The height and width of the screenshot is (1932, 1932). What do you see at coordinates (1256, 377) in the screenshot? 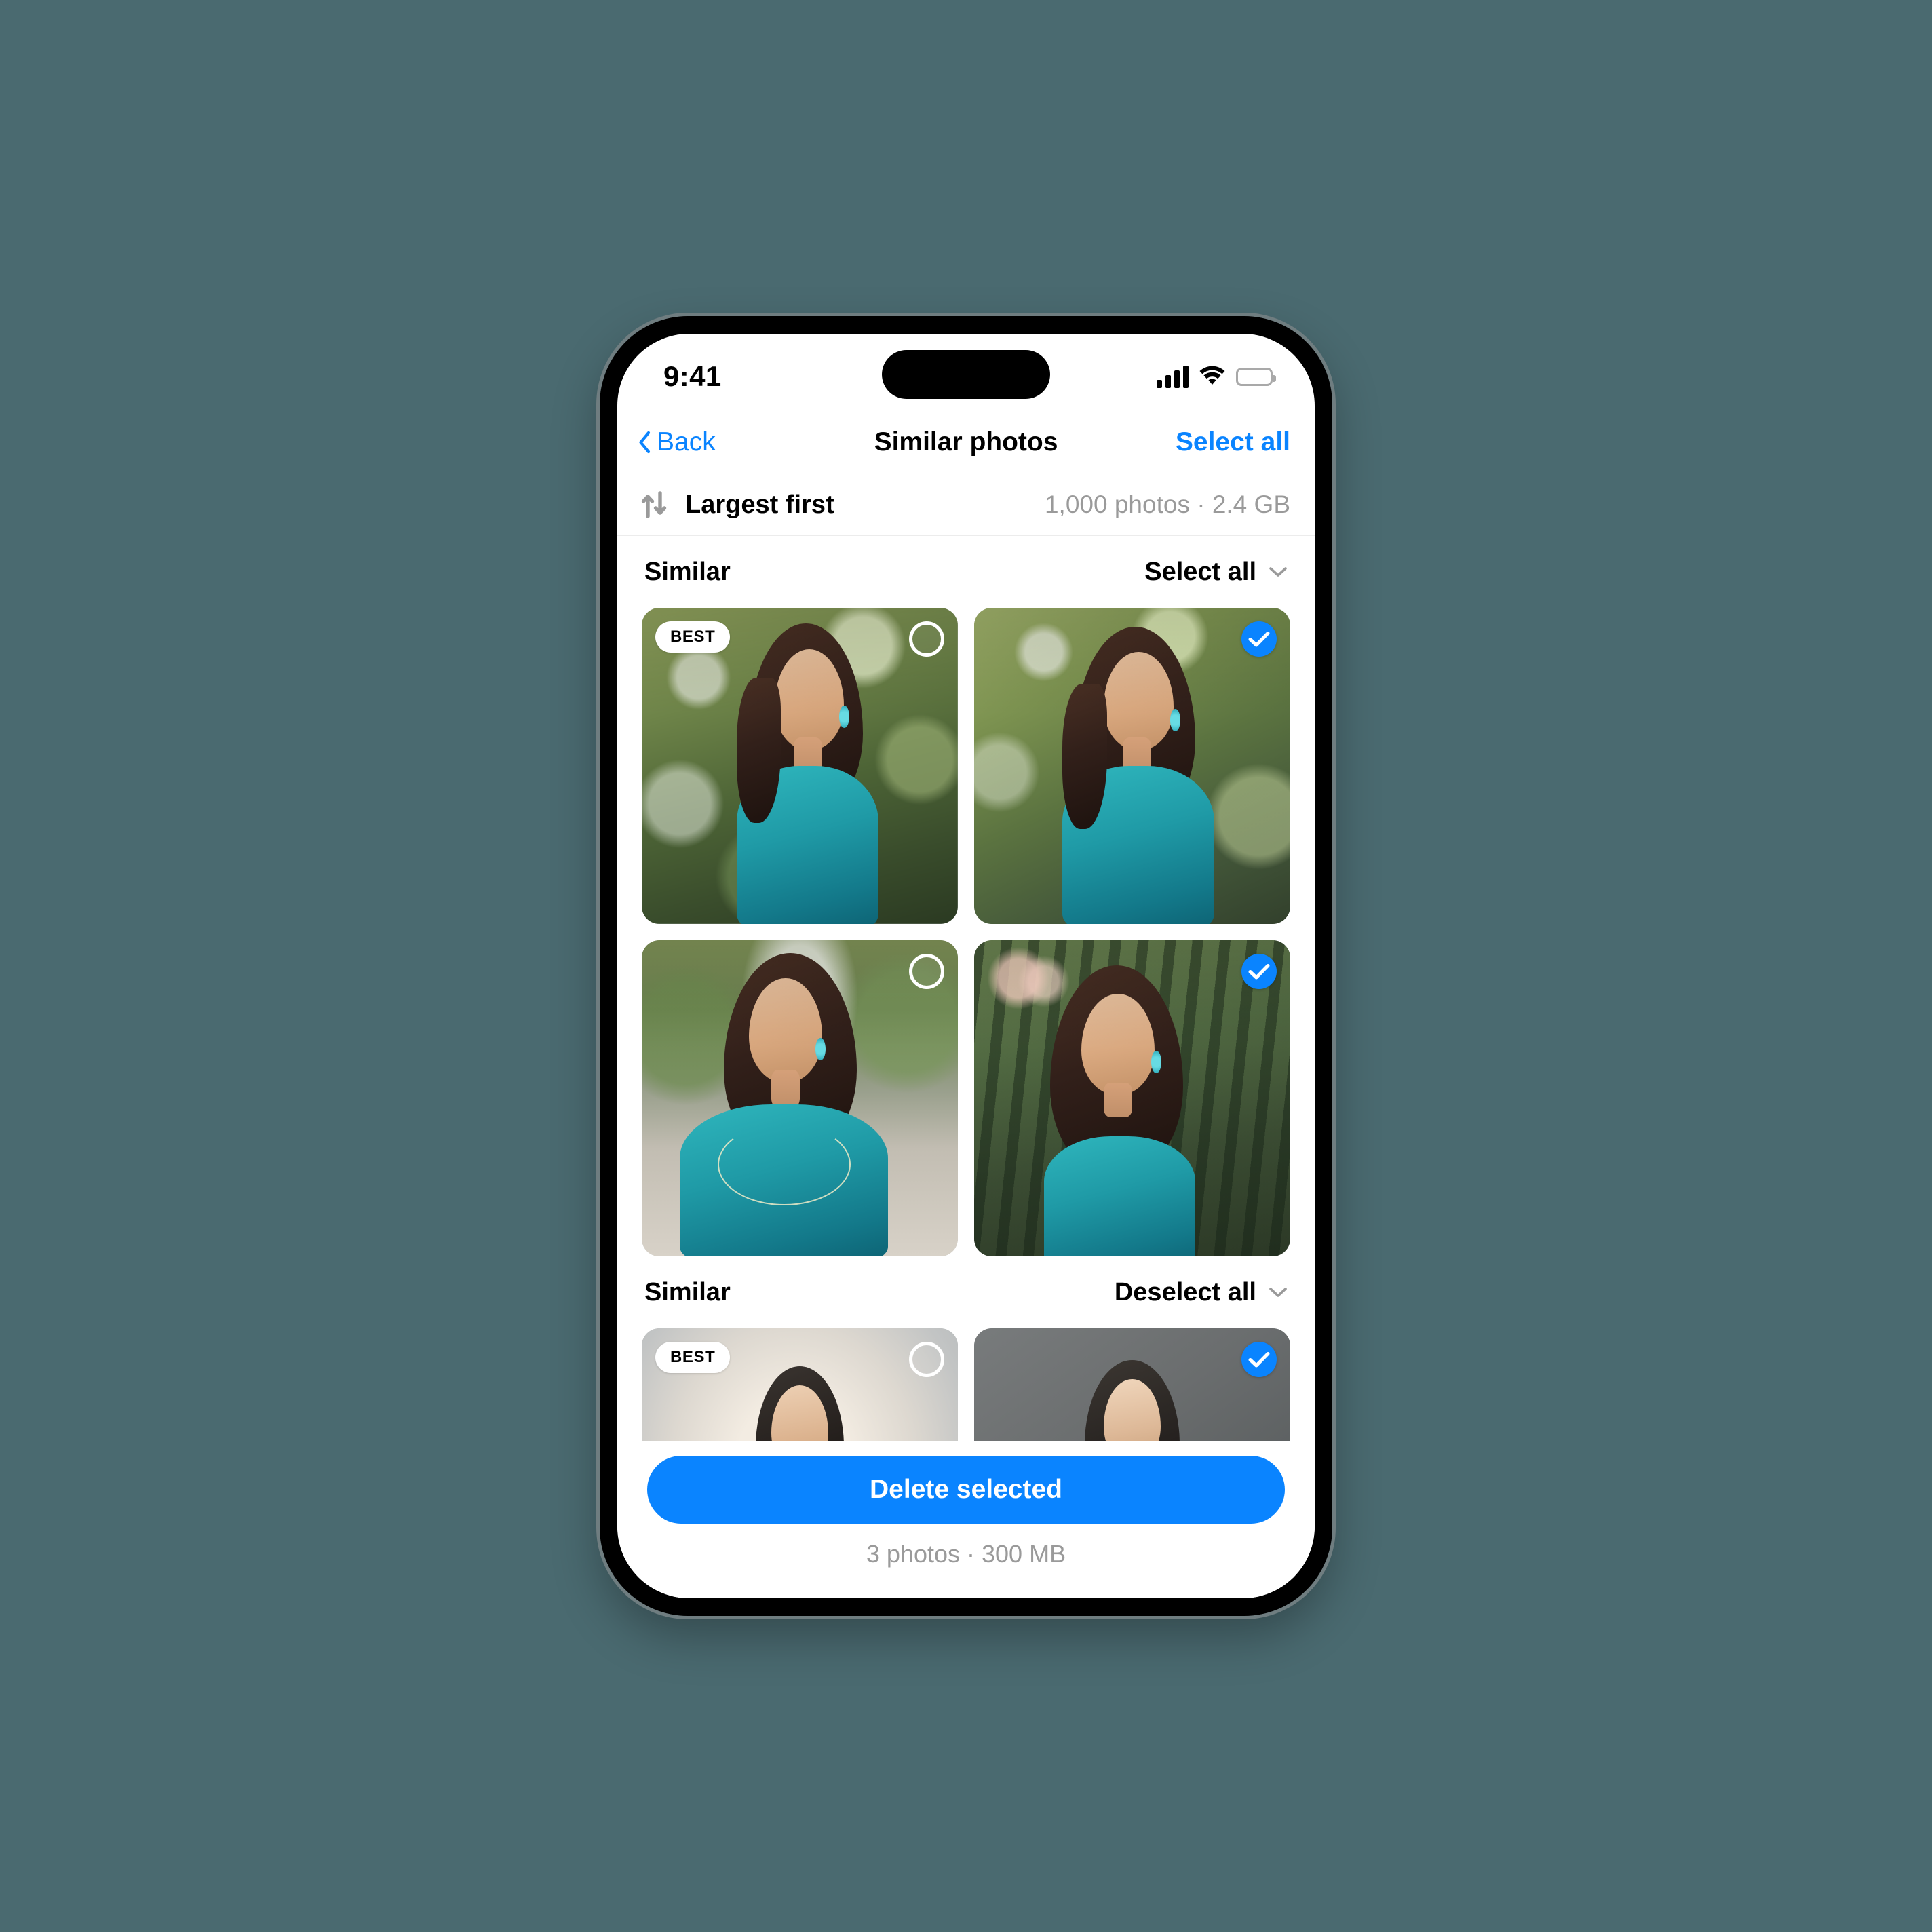
I see `battery-full-icon` at bounding box center [1256, 377].